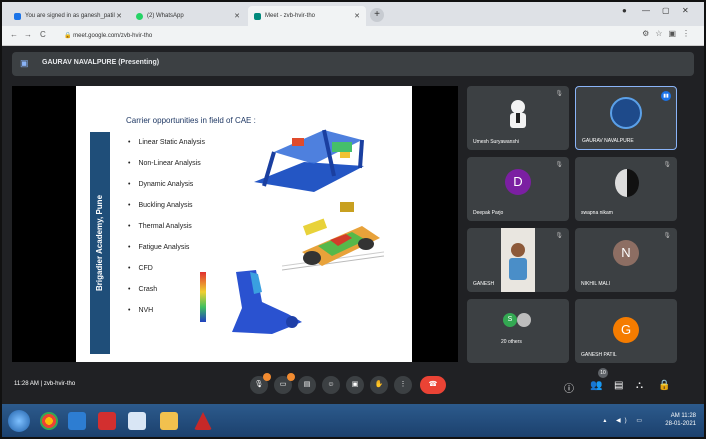  I want to click on folder-icon, so click(169, 421).